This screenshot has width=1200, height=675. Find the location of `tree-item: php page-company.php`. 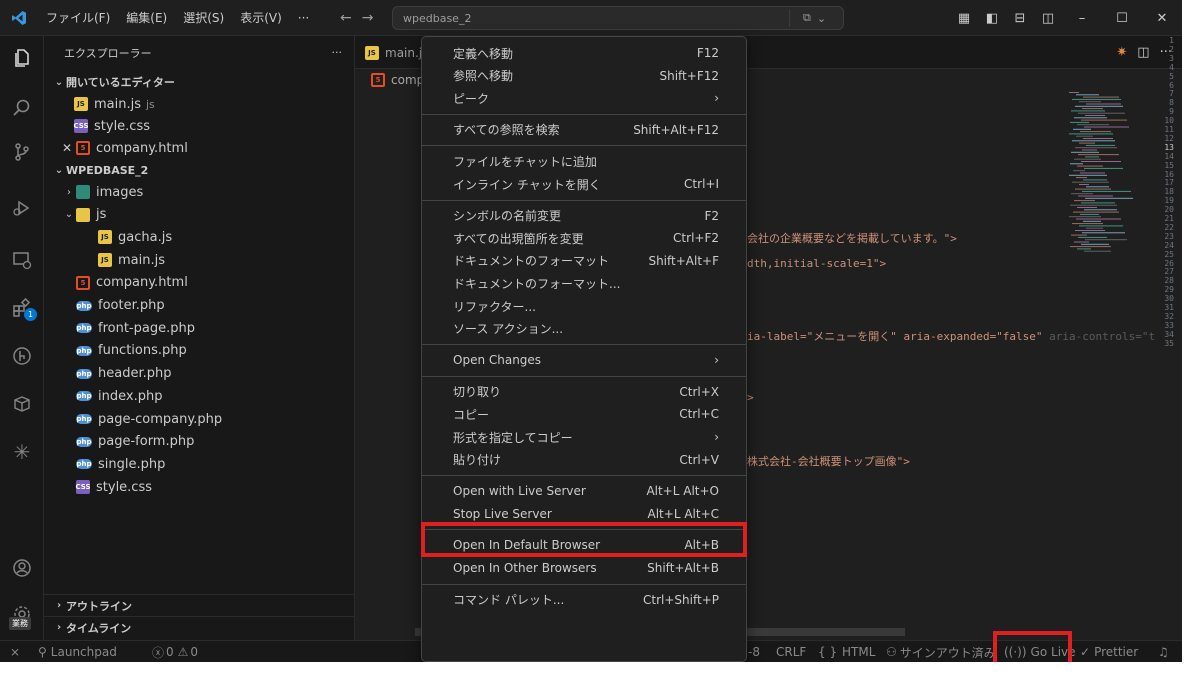

tree-item: php page-company.php is located at coordinates (199, 419).